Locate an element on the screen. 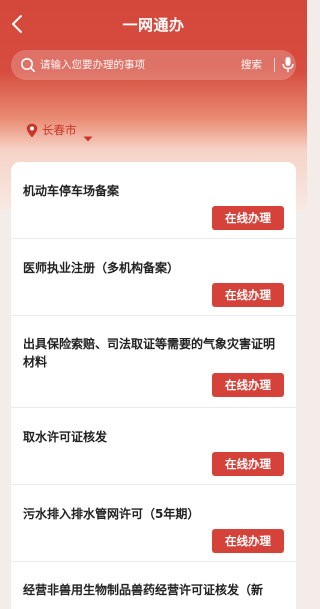 This screenshot has width=320, height=609. service-title: 污水排入排水管网许可（5年期） is located at coordinates (111, 514).